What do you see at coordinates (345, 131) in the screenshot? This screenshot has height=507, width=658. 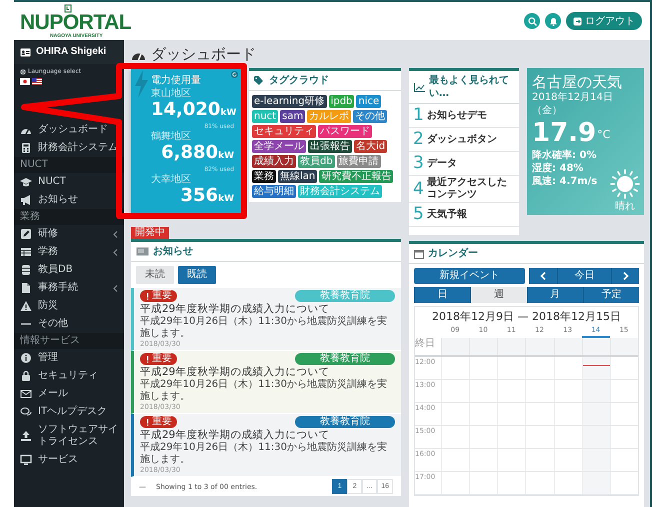 I see `tag: パスワード` at bounding box center [345, 131].